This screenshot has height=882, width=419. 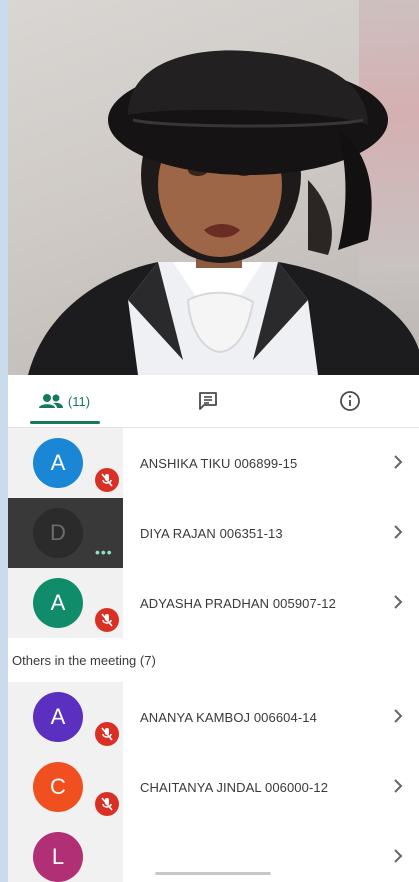 I want to click on avatar: L, so click(x=58, y=857).